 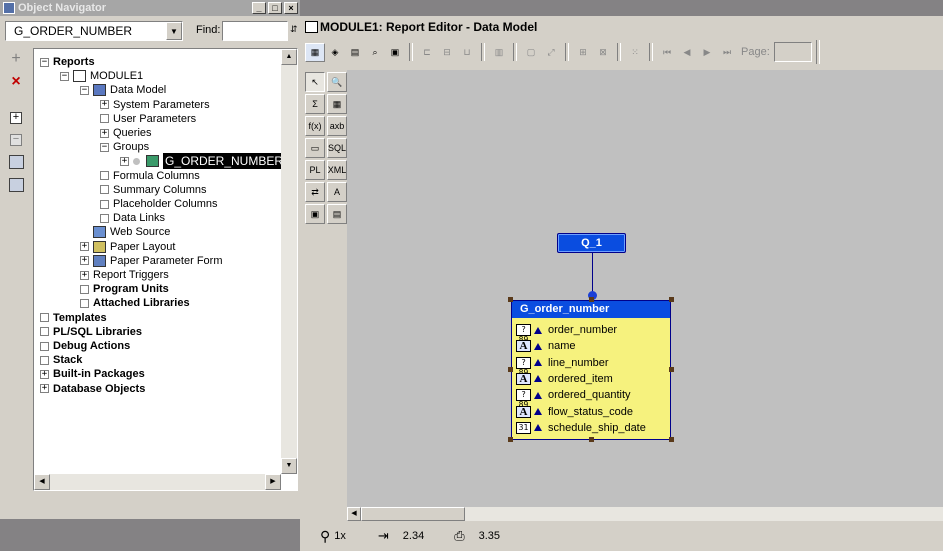 What do you see at coordinates (315, 104) in the screenshot?
I see `palette-tool-icon: Σ` at bounding box center [315, 104].